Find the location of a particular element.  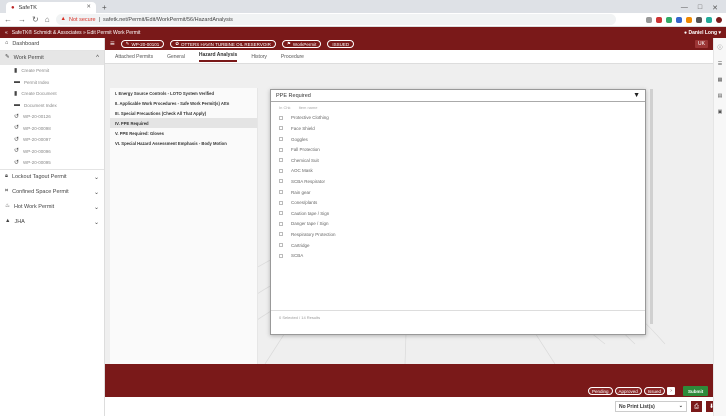

sidebar-item-confined-space: ⌗ Confined Space Permit ⌄ is located at coordinates (52, 192).